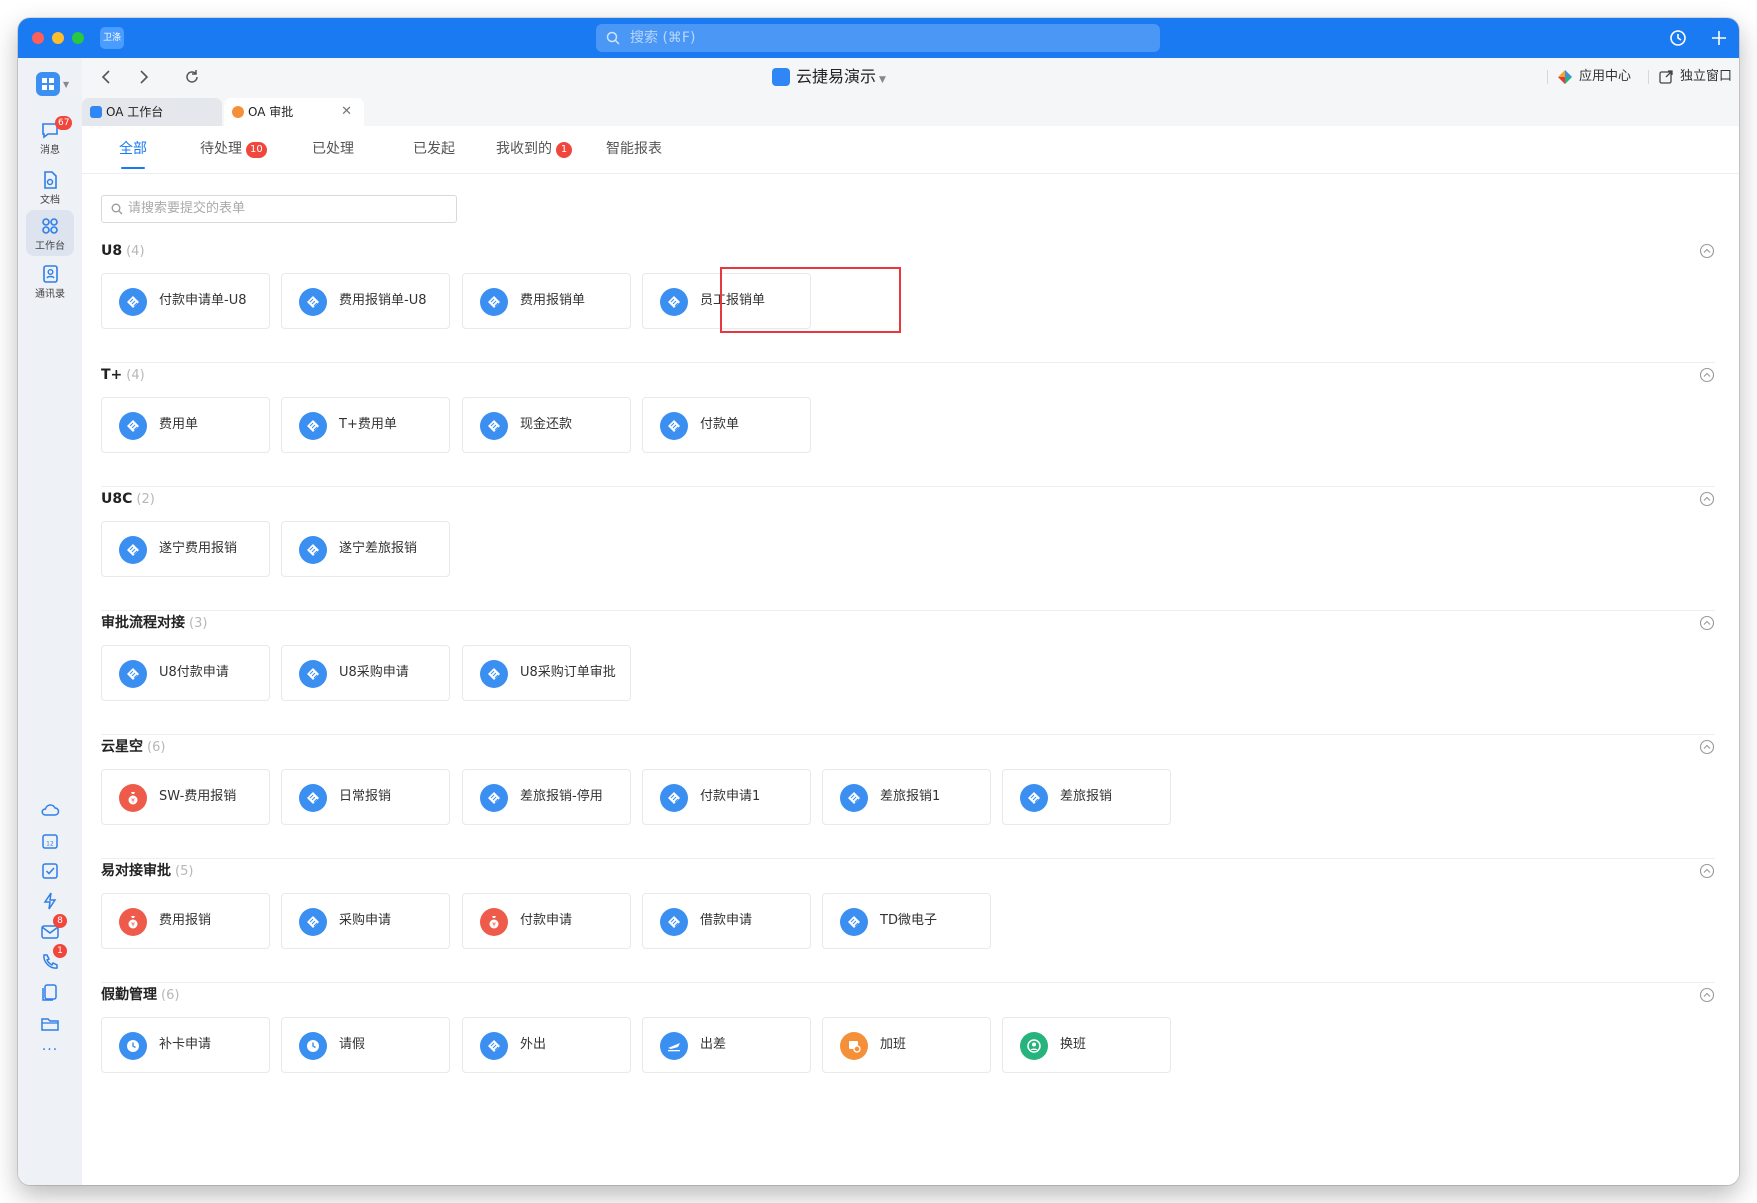 This screenshot has width=1757, height=1203. I want to click on tab-oa-approval: OA 审批 ✕, so click(294, 112).